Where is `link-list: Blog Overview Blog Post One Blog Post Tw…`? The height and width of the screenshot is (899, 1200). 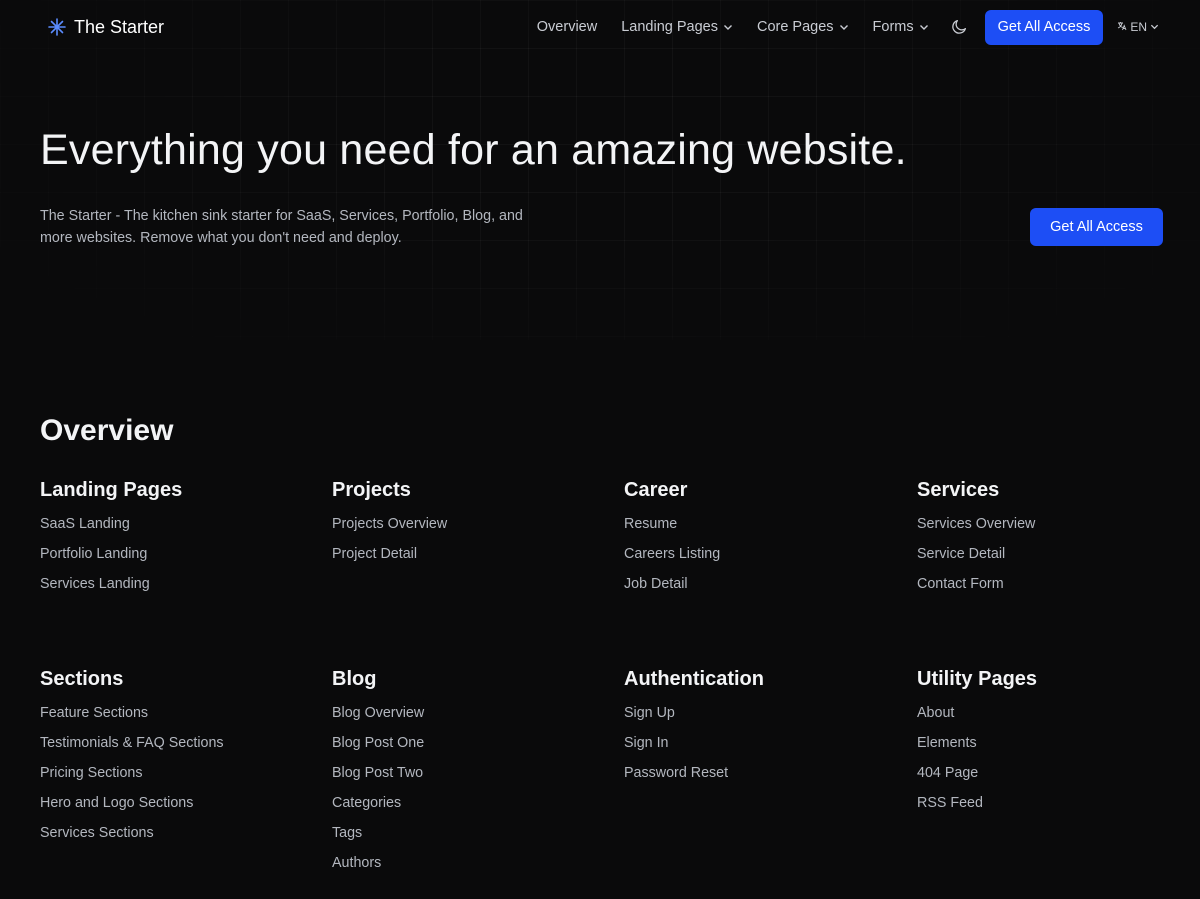
link-list: Blog Overview Blog Post One Blog Post Tw… is located at coordinates (467, 793).